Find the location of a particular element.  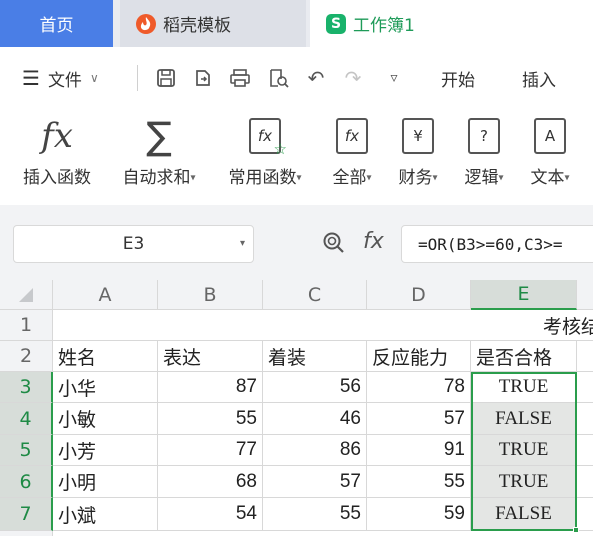

table-cell-c: 46 is located at coordinates (315, 419).